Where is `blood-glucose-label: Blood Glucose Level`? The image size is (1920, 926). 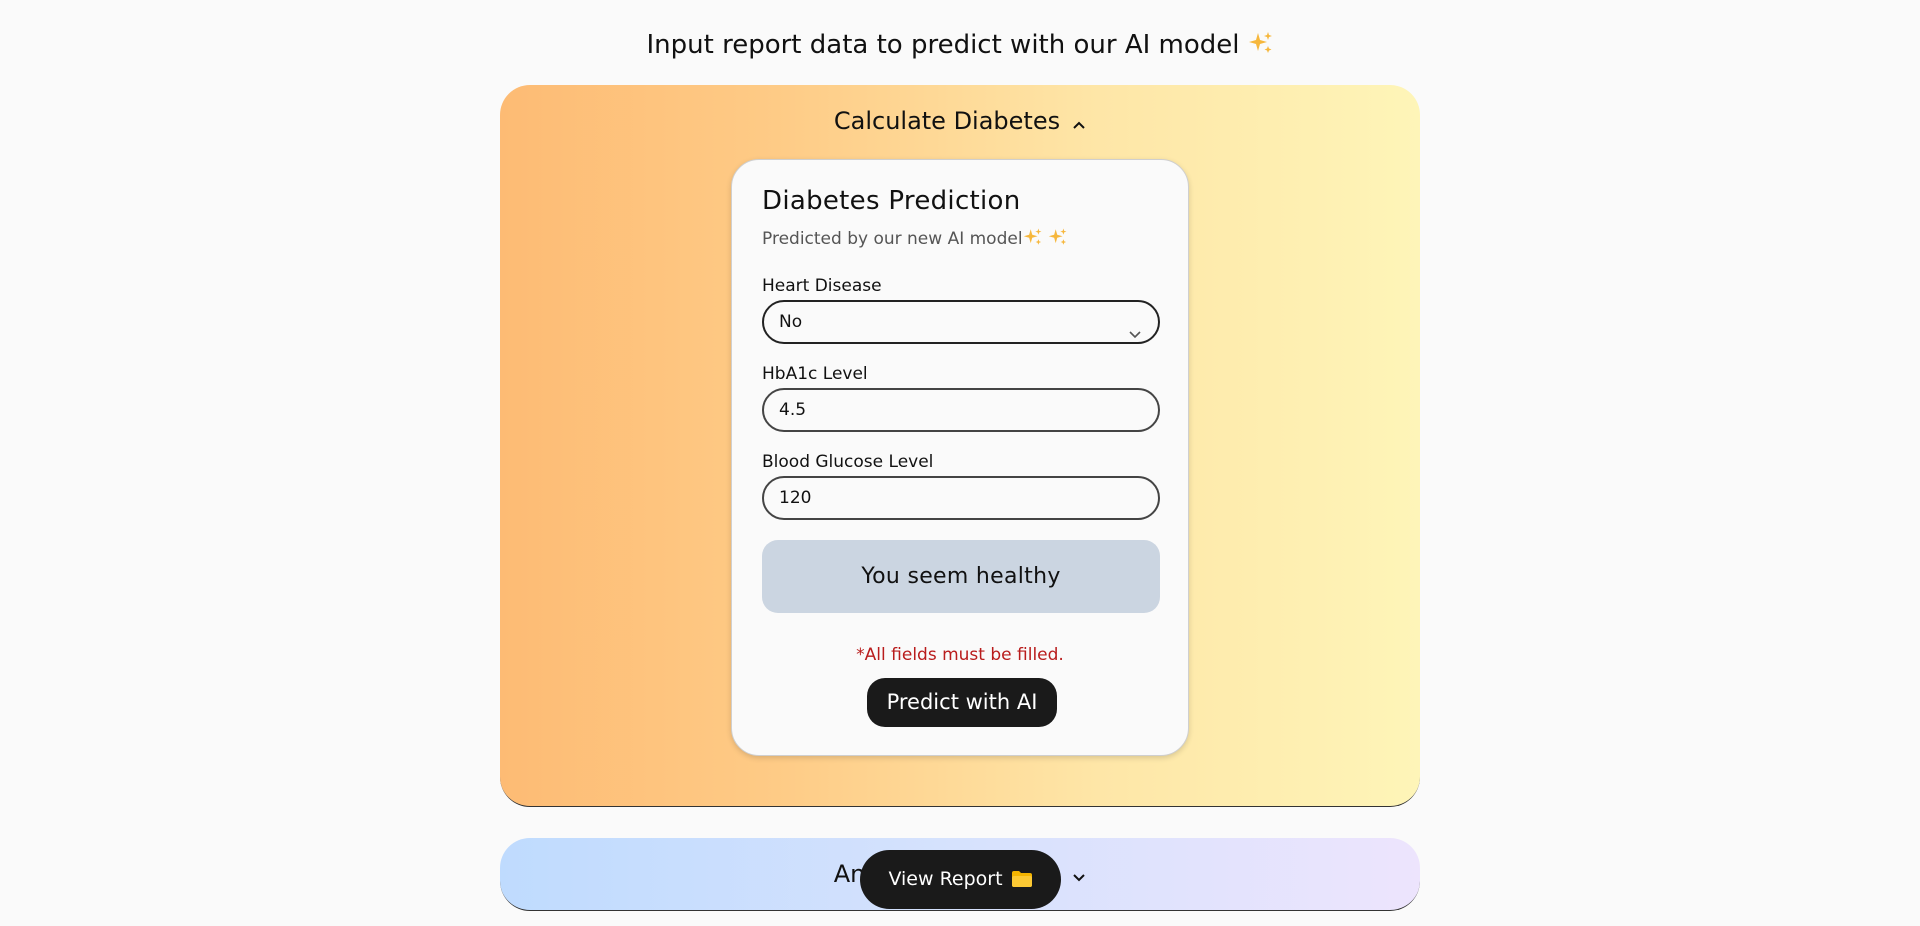
blood-glucose-label: Blood Glucose Level is located at coordinates (848, 462).